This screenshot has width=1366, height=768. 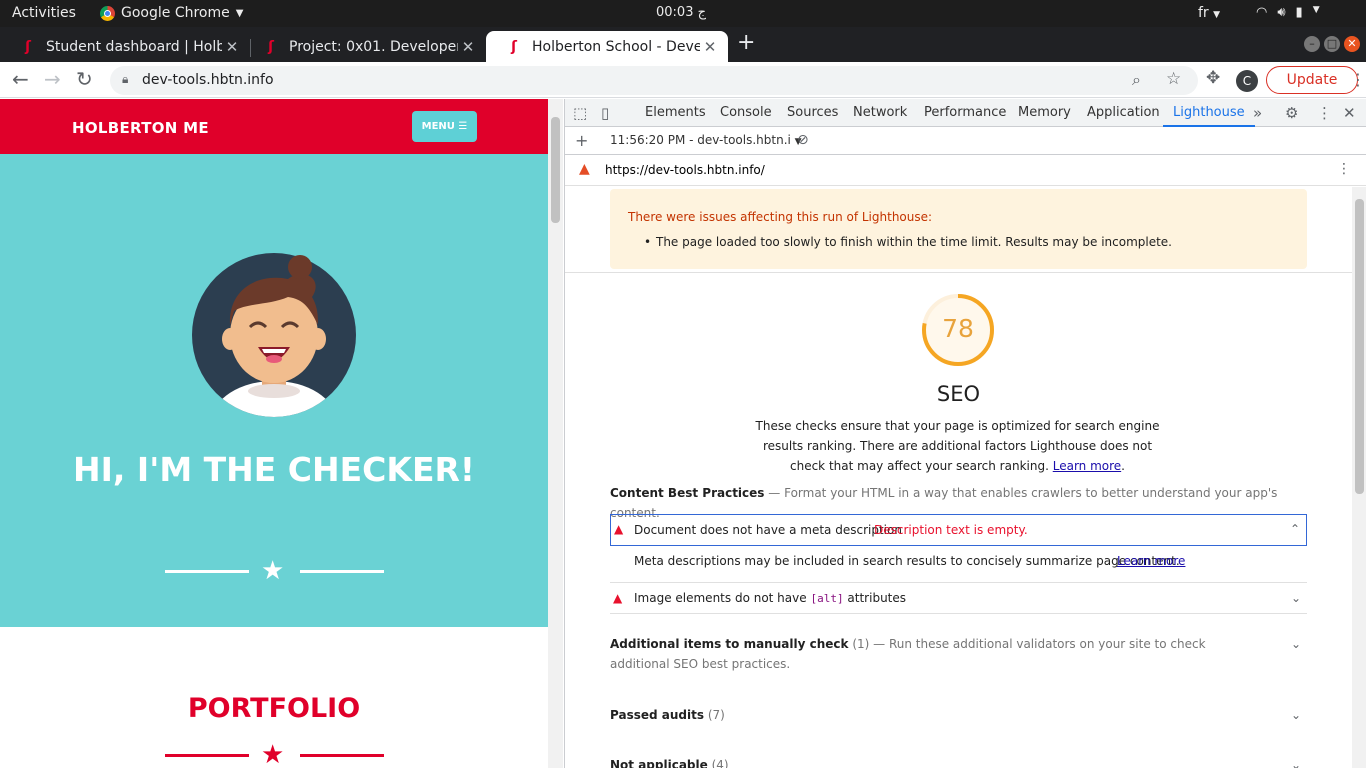 I want to click on battery-icon: ▮, so click(x=1299, y=12).